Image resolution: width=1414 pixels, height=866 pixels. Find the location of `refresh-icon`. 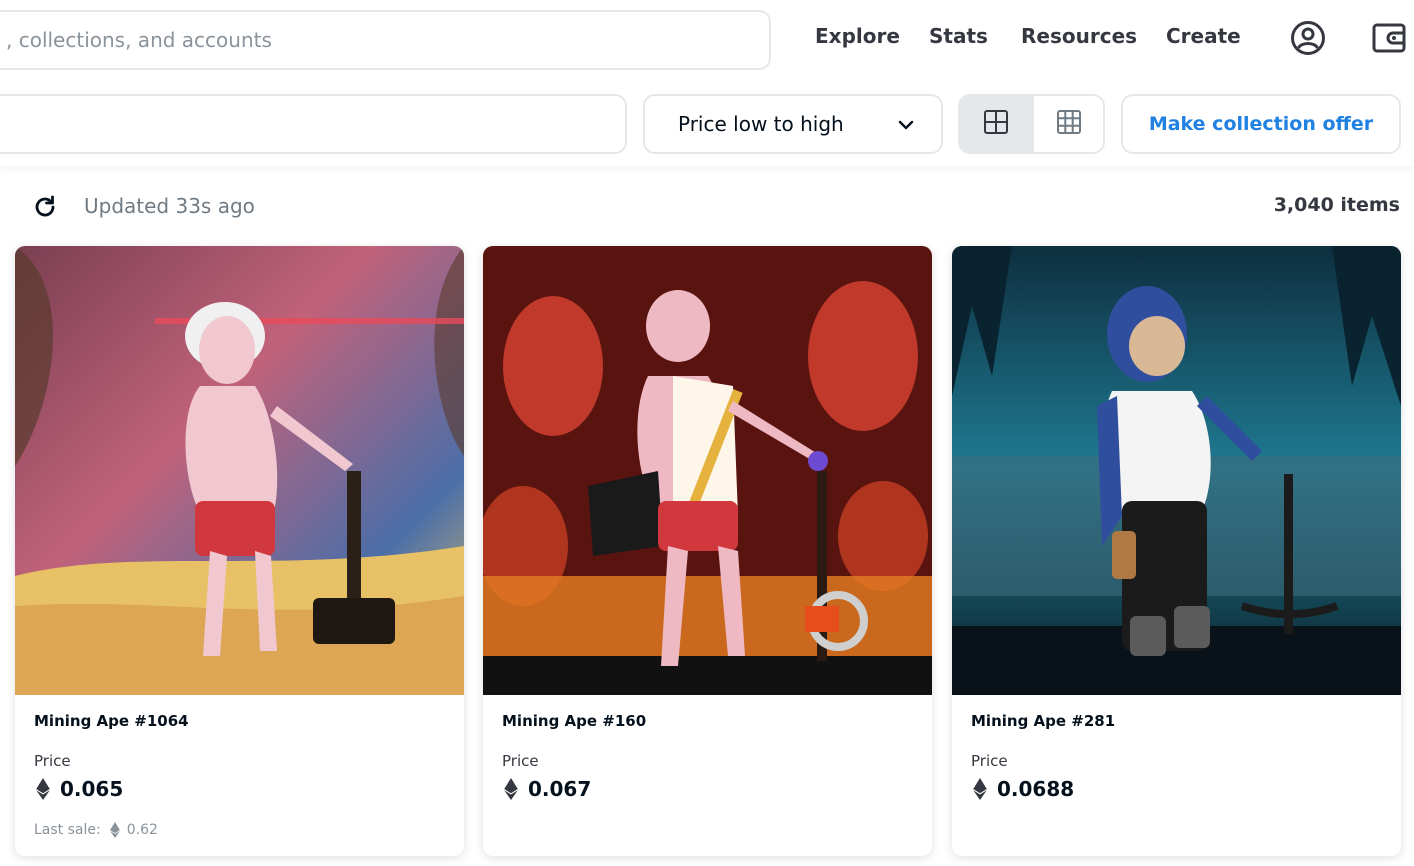

refresh-icon is located at coordinates (45, 207).